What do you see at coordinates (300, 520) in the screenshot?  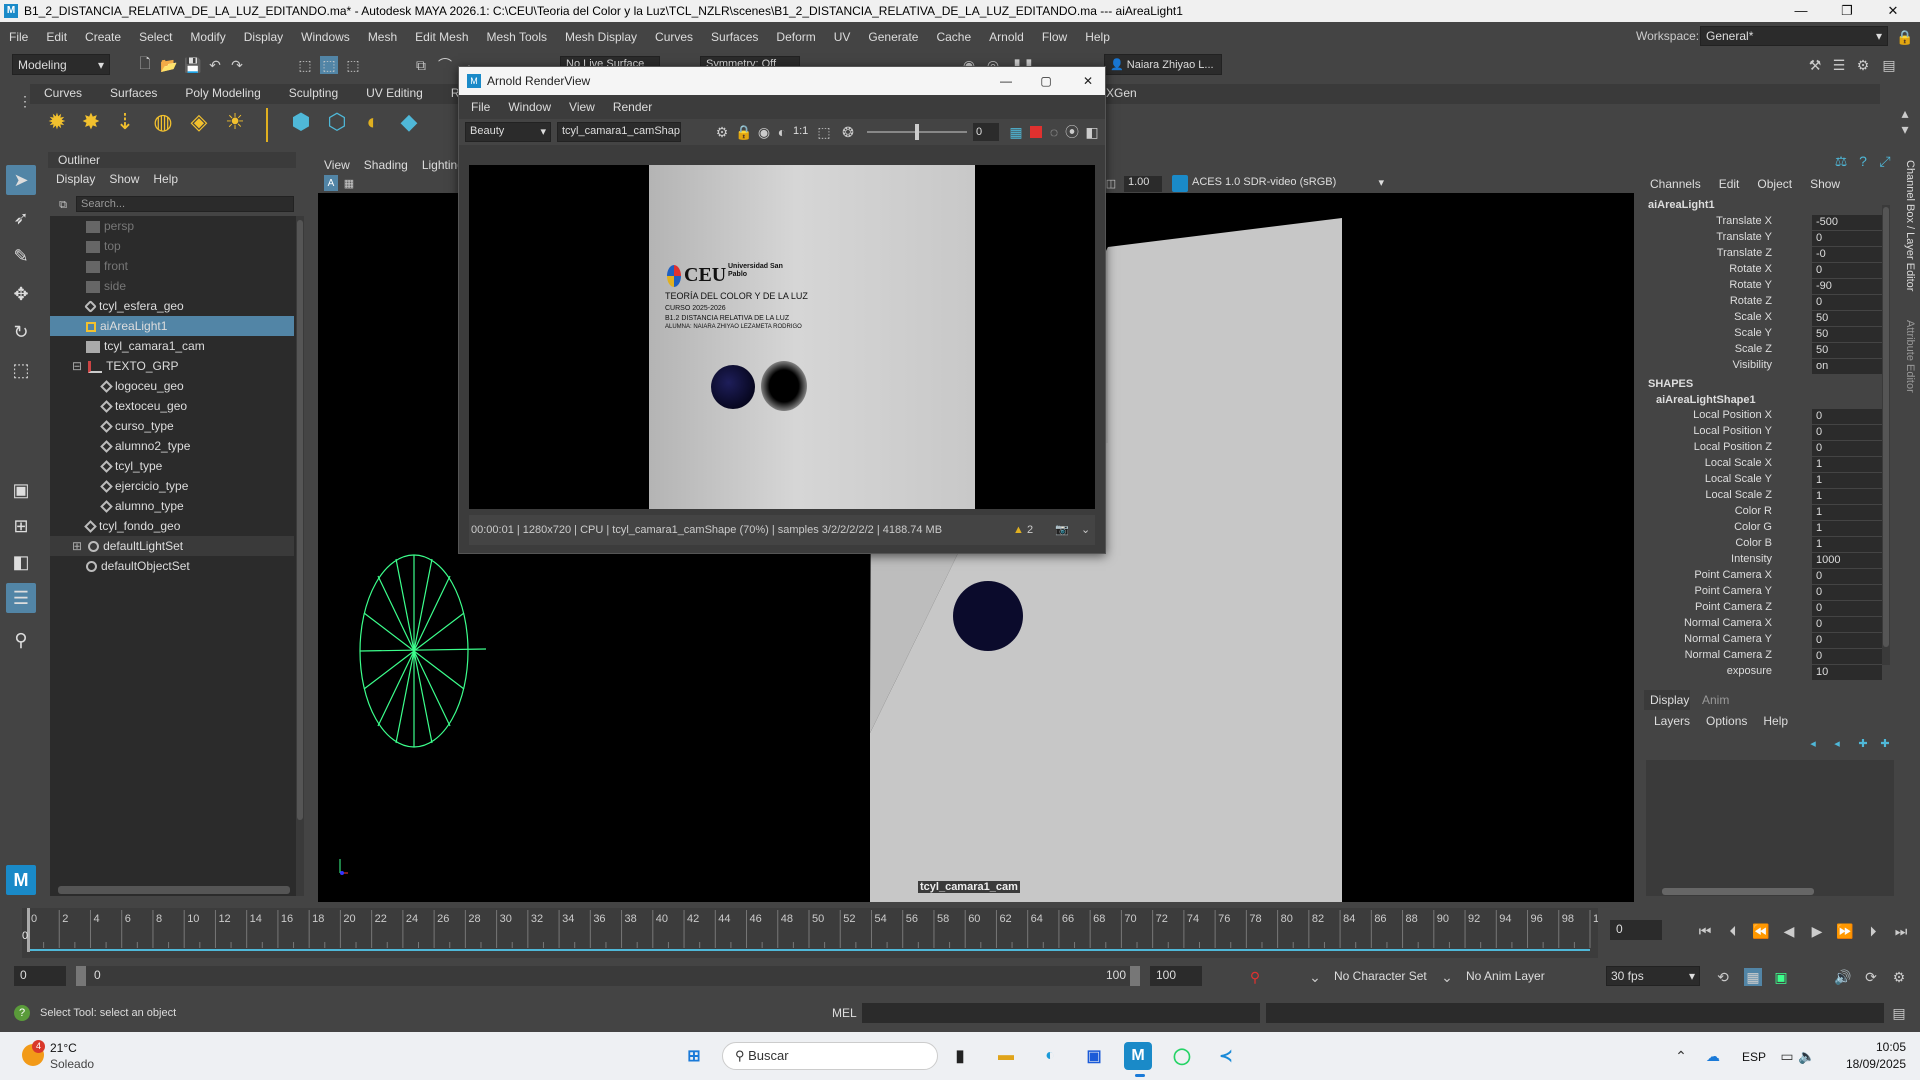 I see `outliner-vscroll-thumb` at bounding box center [300, 520].